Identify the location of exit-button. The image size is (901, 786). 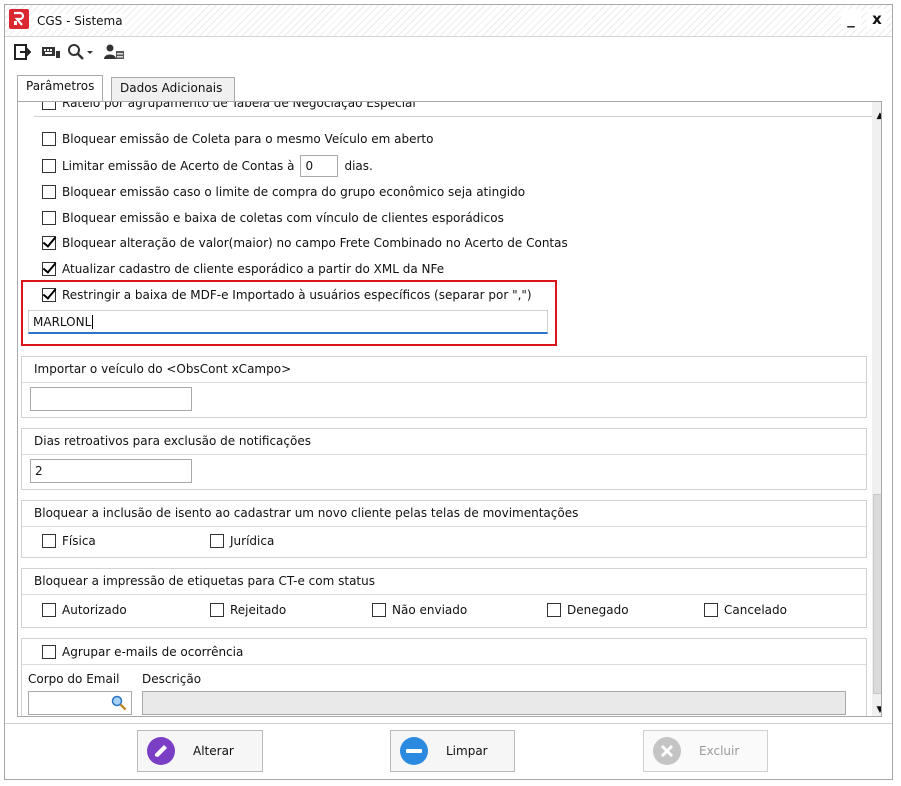
(22, 53).